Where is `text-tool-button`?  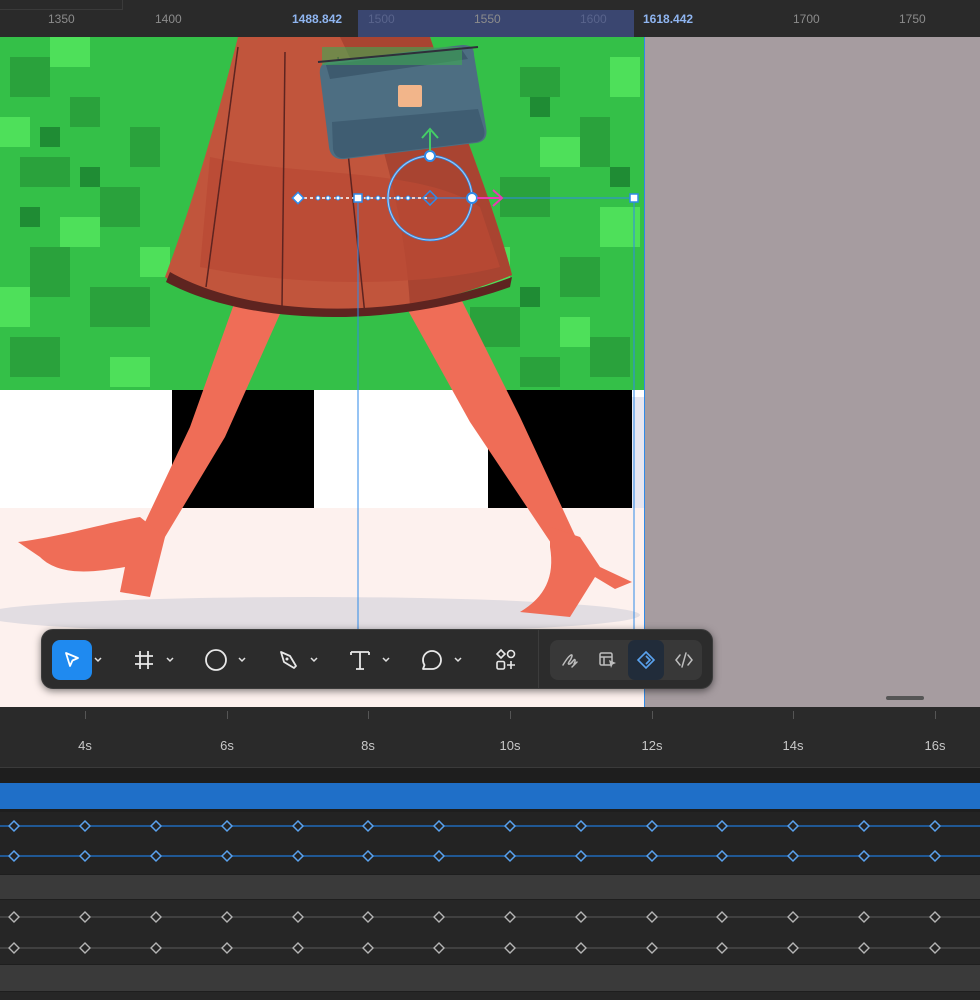
text-tool-button is located at coordinates (360, 660).